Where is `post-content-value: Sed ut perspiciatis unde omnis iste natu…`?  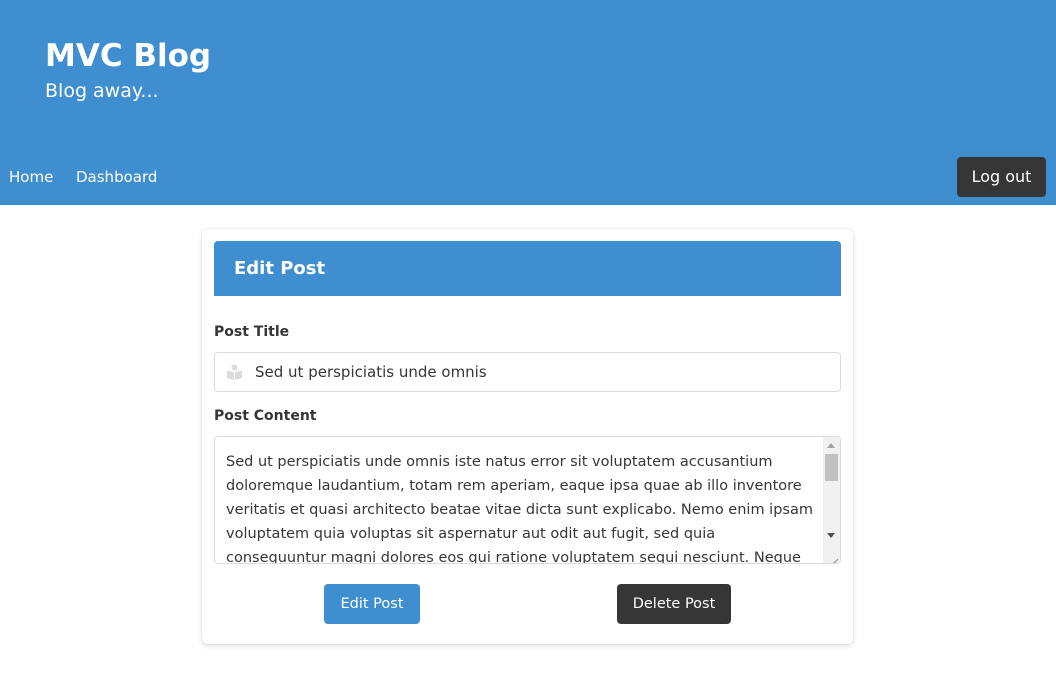 post-content-value: Sed ut perspiciatis unde omnis iste natu… is located at coordinates (519, 509).